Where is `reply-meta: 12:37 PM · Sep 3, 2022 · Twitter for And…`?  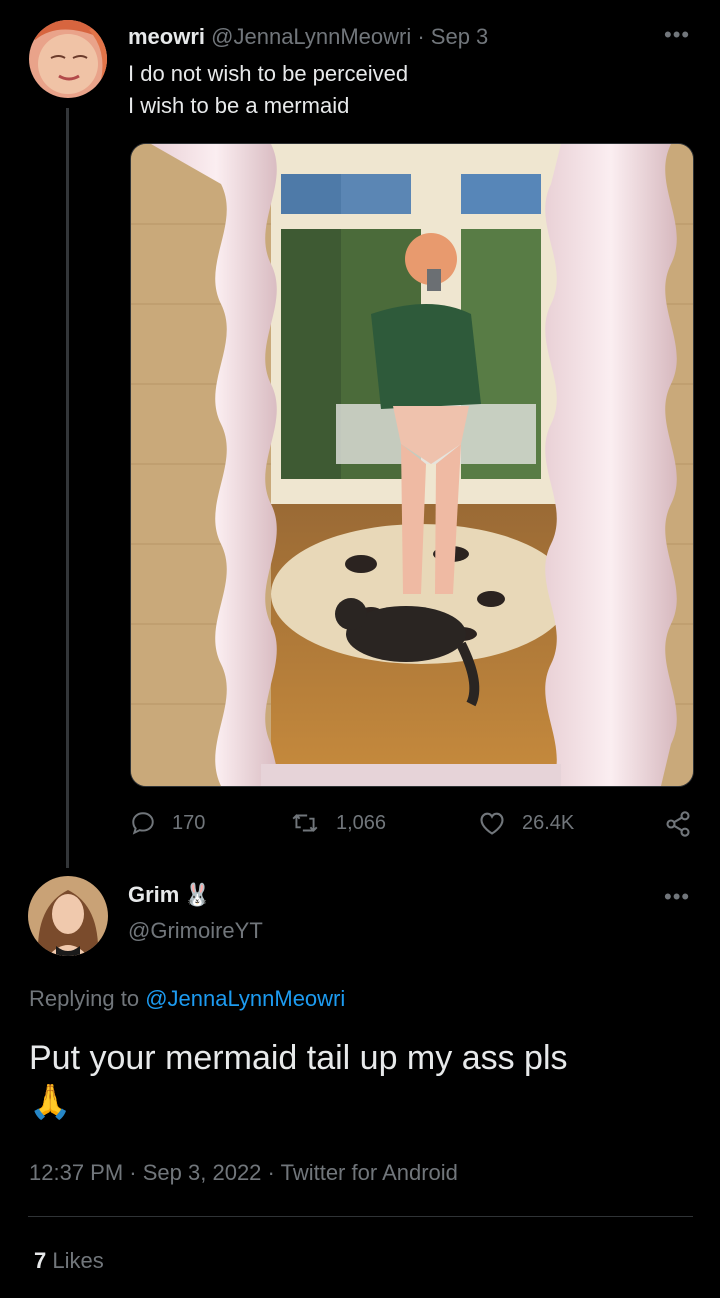 reply-meta: 12:37 PM · Sep 3, 2022 · Twitter for And… is located at coordinates (243, 1173).